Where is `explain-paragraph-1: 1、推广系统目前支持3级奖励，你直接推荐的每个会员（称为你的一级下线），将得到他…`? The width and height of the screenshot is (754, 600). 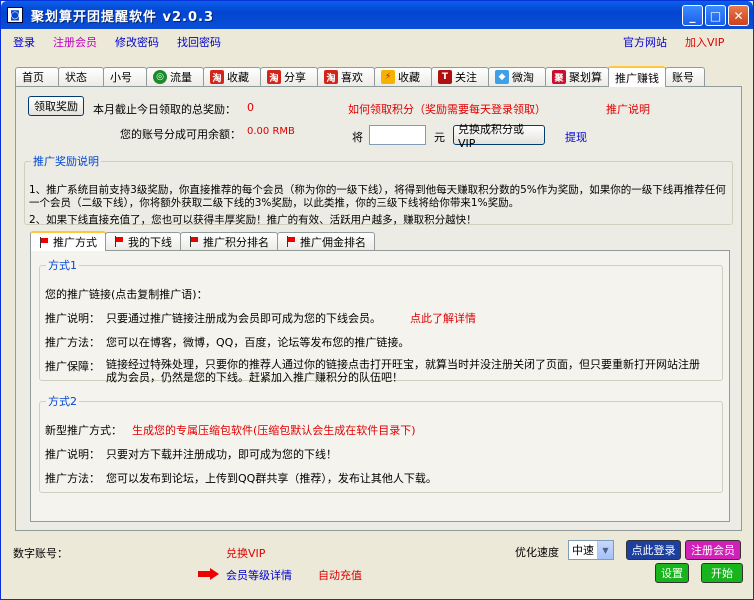
explain-paragraph-1: 1、推广系统目前支持3级奖励，你直接推荐的每个会员（称为你的一级下线），将得到他… is located at coordinates (377, 196).